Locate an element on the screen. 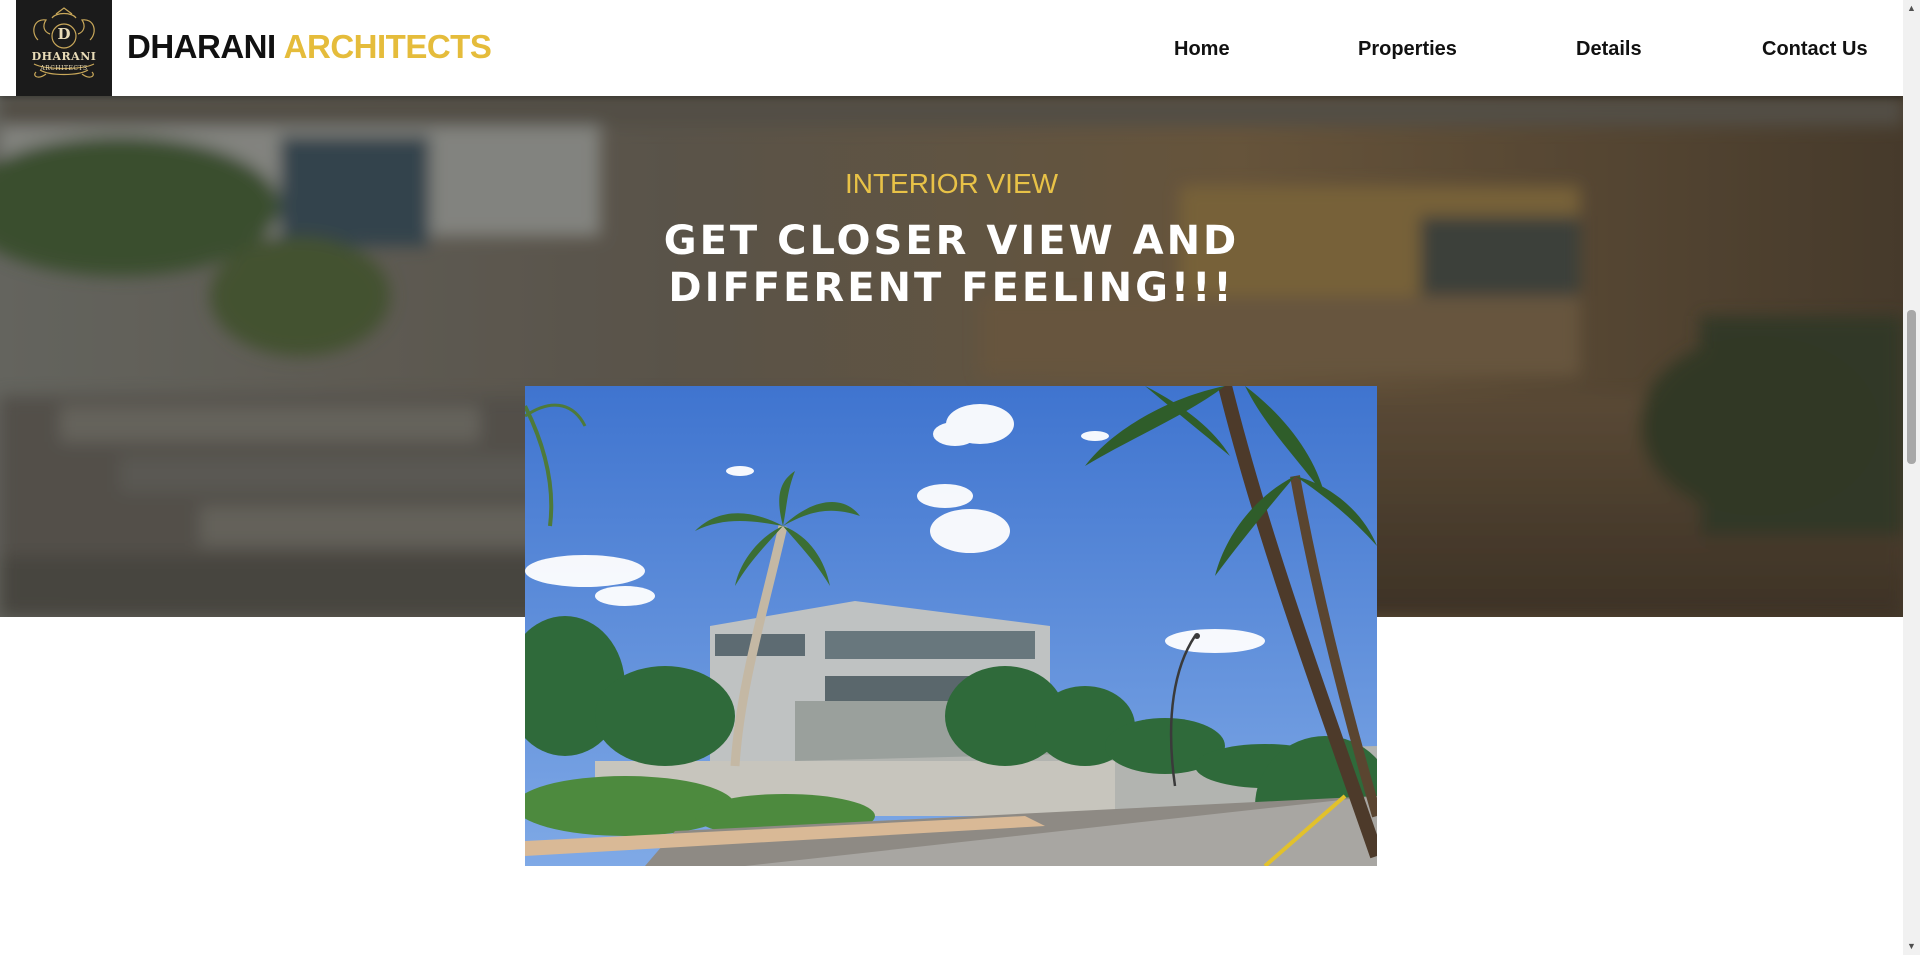  nav-details: Details is located at coordinates (1609, 49).